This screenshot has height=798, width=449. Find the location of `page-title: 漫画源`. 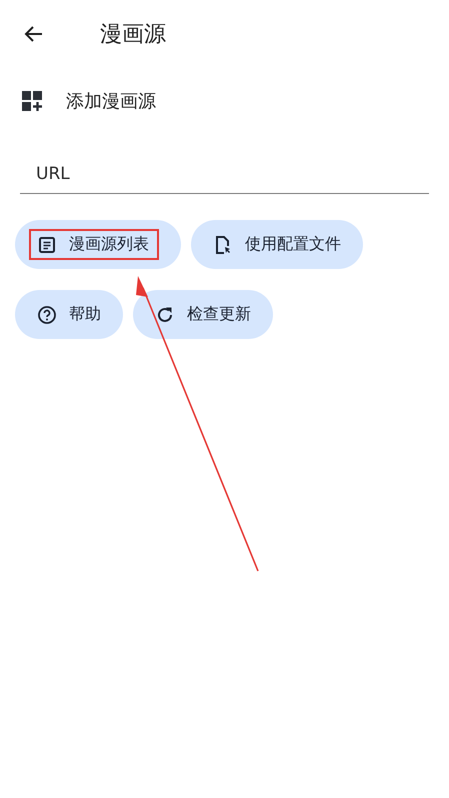

page-title: 漫画源 is located at coordinates (133, 35).